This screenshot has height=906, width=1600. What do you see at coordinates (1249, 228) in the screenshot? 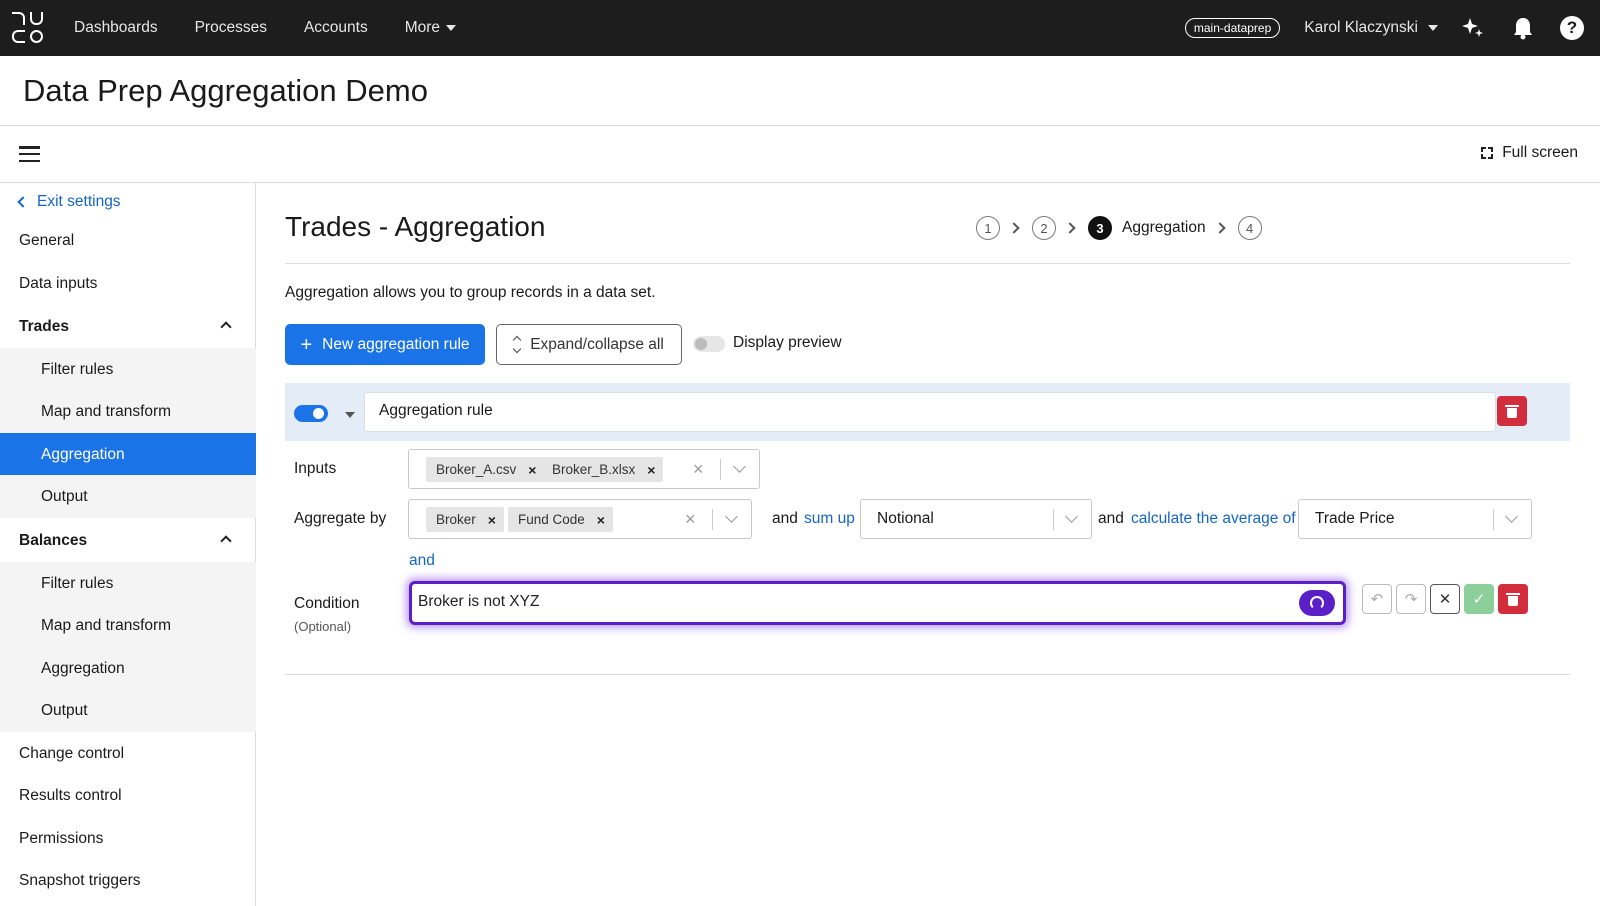
I see `step-4: 4` at bounding box center [1249, 228].